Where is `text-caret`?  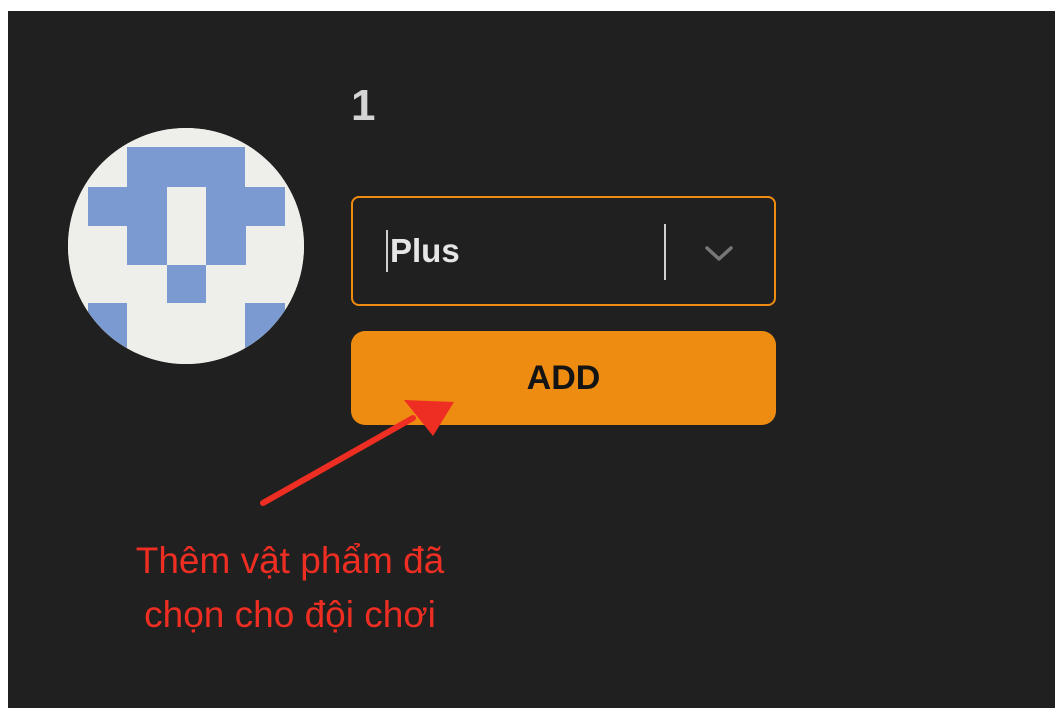 text-caret is located at coordinates (387, 251).